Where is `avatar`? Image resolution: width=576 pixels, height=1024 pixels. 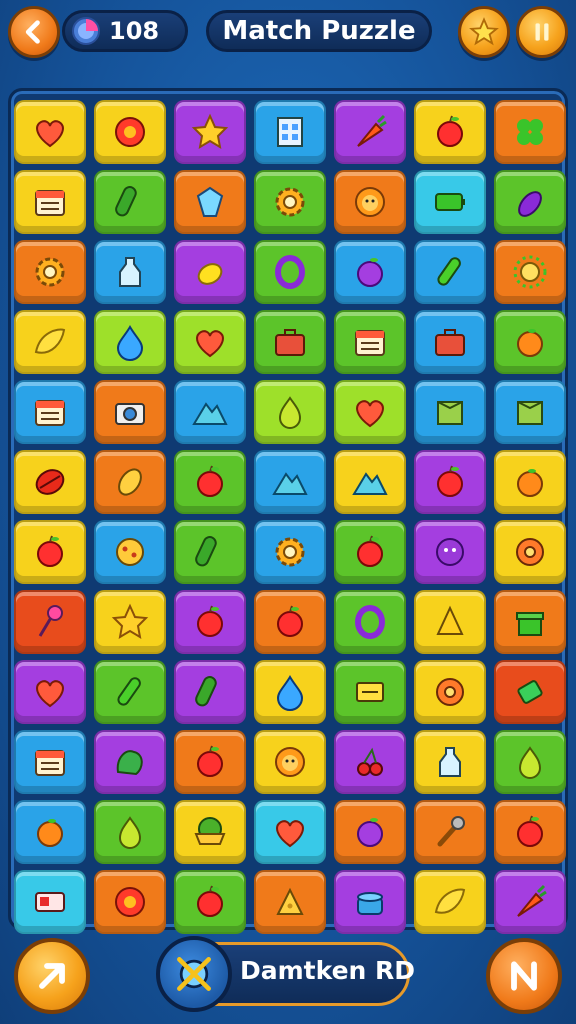 avatar is located at coordinates (194, 974).